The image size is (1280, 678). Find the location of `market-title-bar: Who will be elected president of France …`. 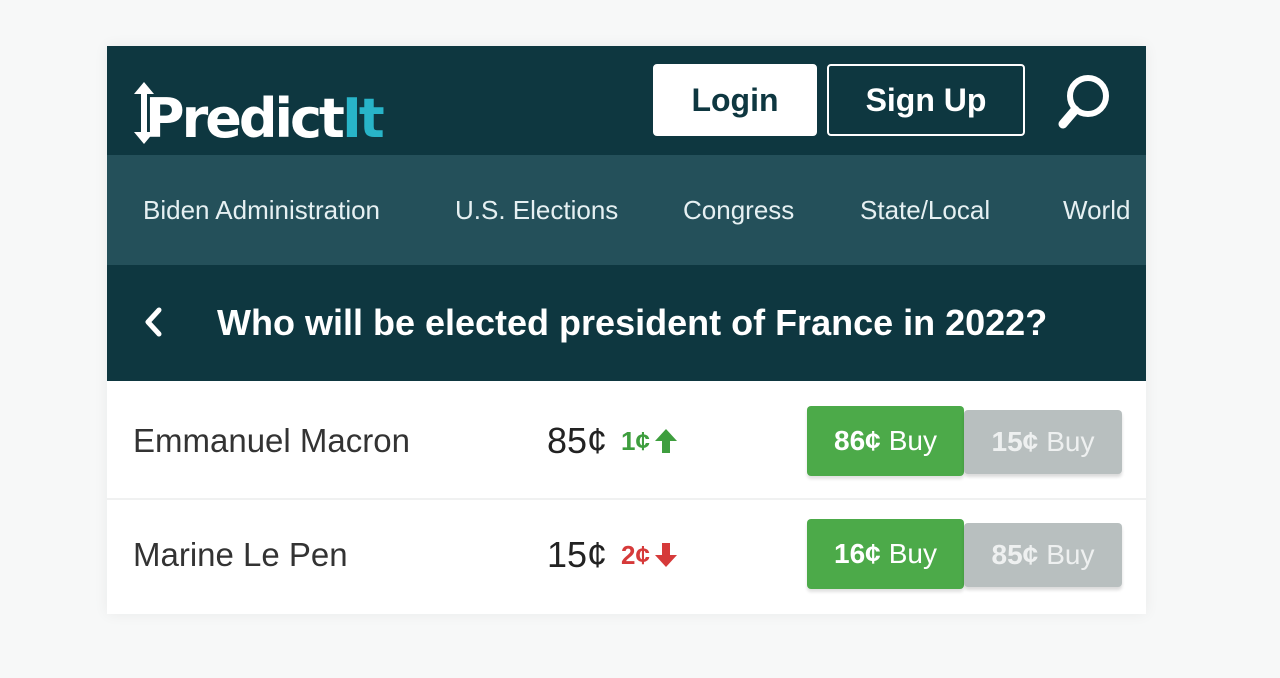

market-title-bar: Who will be elected president of France … is located at coordinates (626, 323).